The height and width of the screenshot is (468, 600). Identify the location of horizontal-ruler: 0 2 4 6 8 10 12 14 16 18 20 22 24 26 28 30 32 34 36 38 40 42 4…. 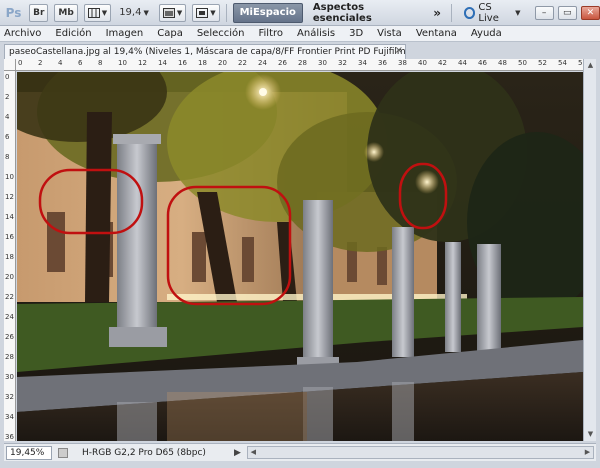
(299, 65).